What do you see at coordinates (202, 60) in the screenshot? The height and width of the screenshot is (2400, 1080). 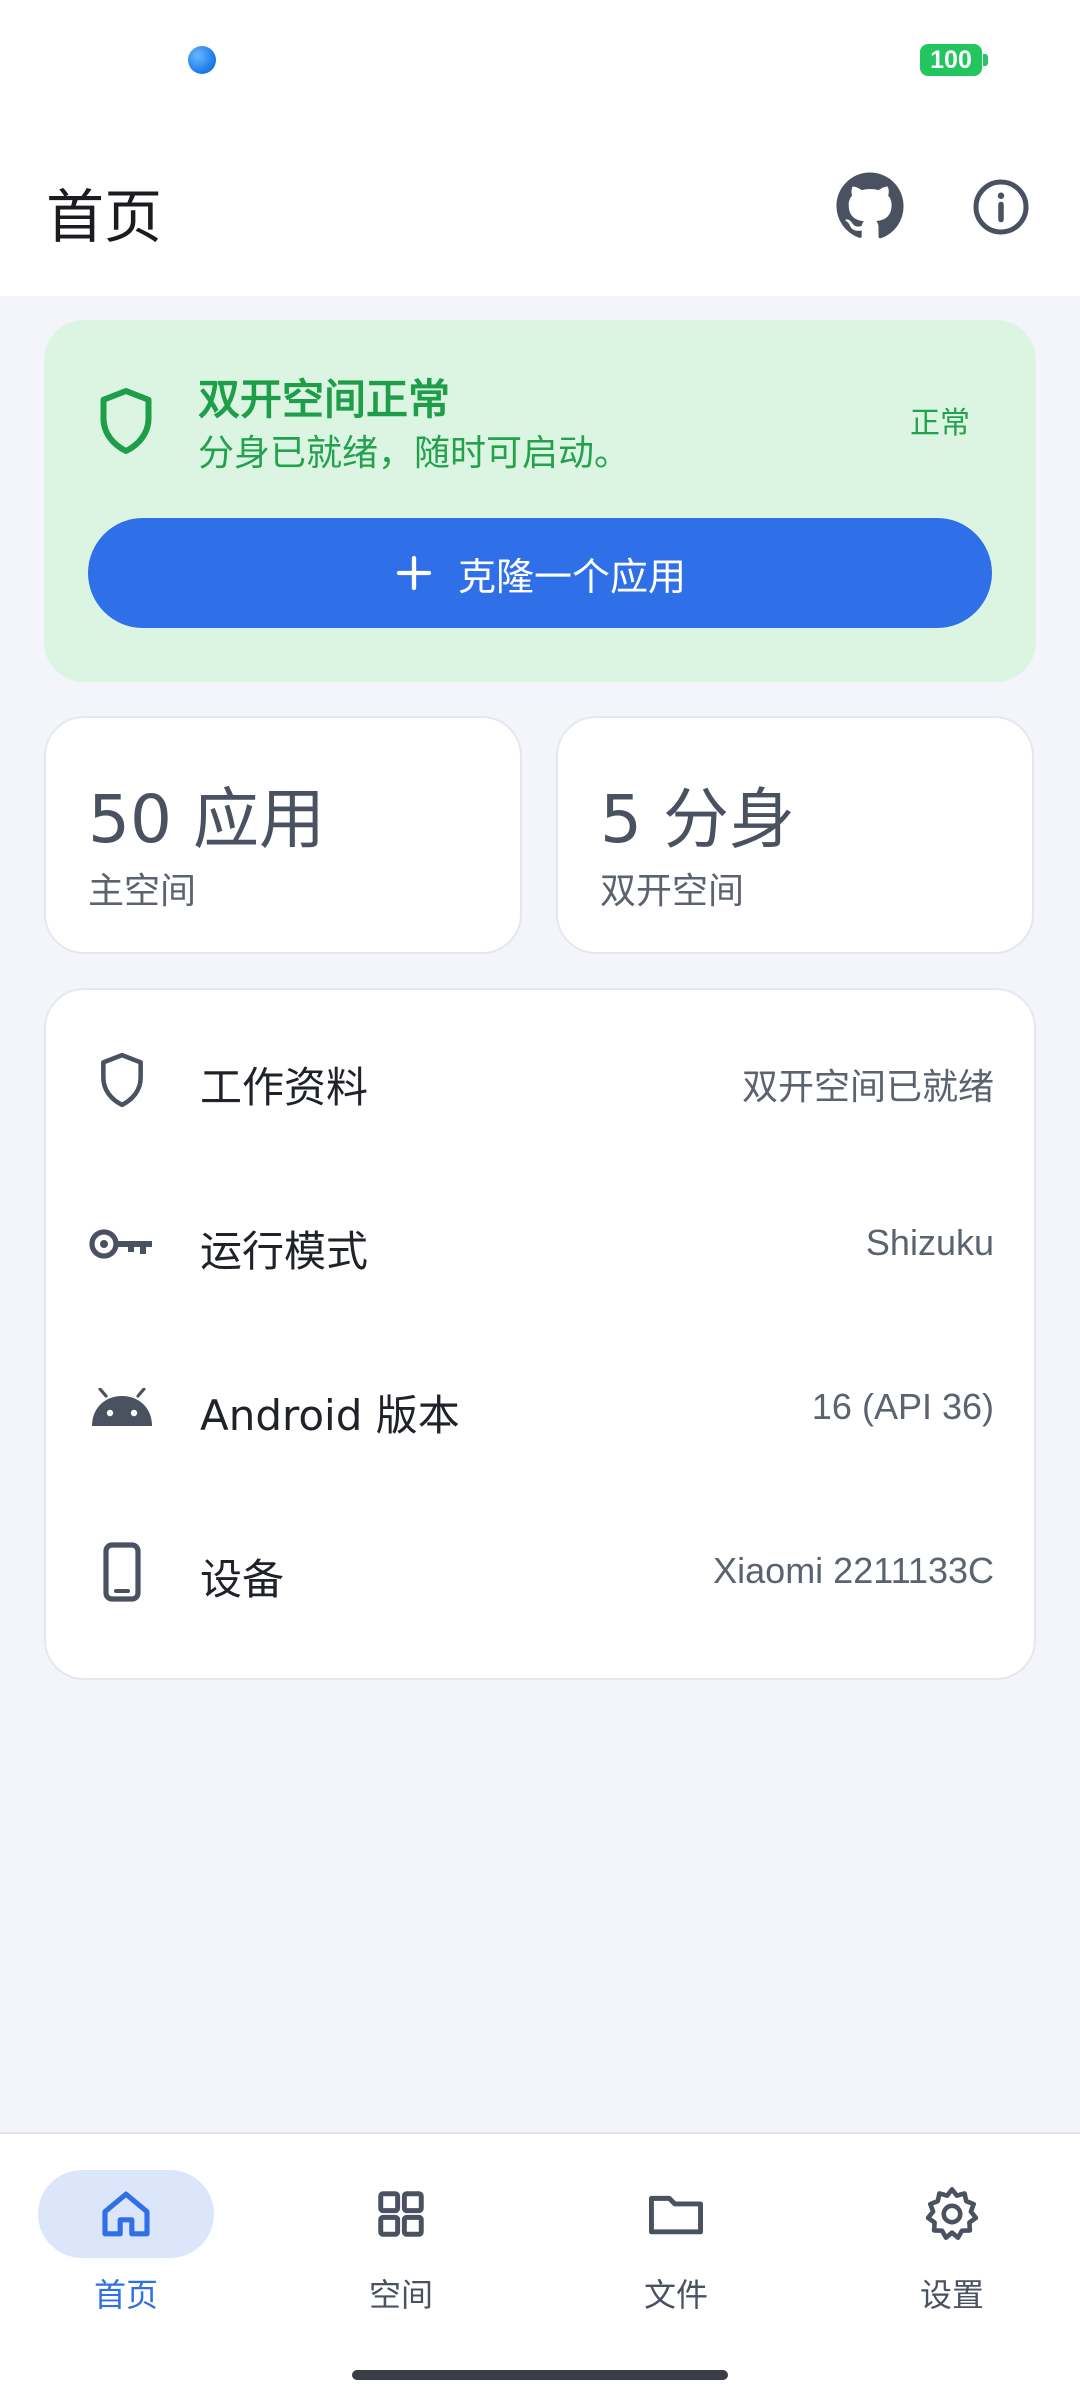 I see `browser-app-icon` at bounding box center [202, 60].